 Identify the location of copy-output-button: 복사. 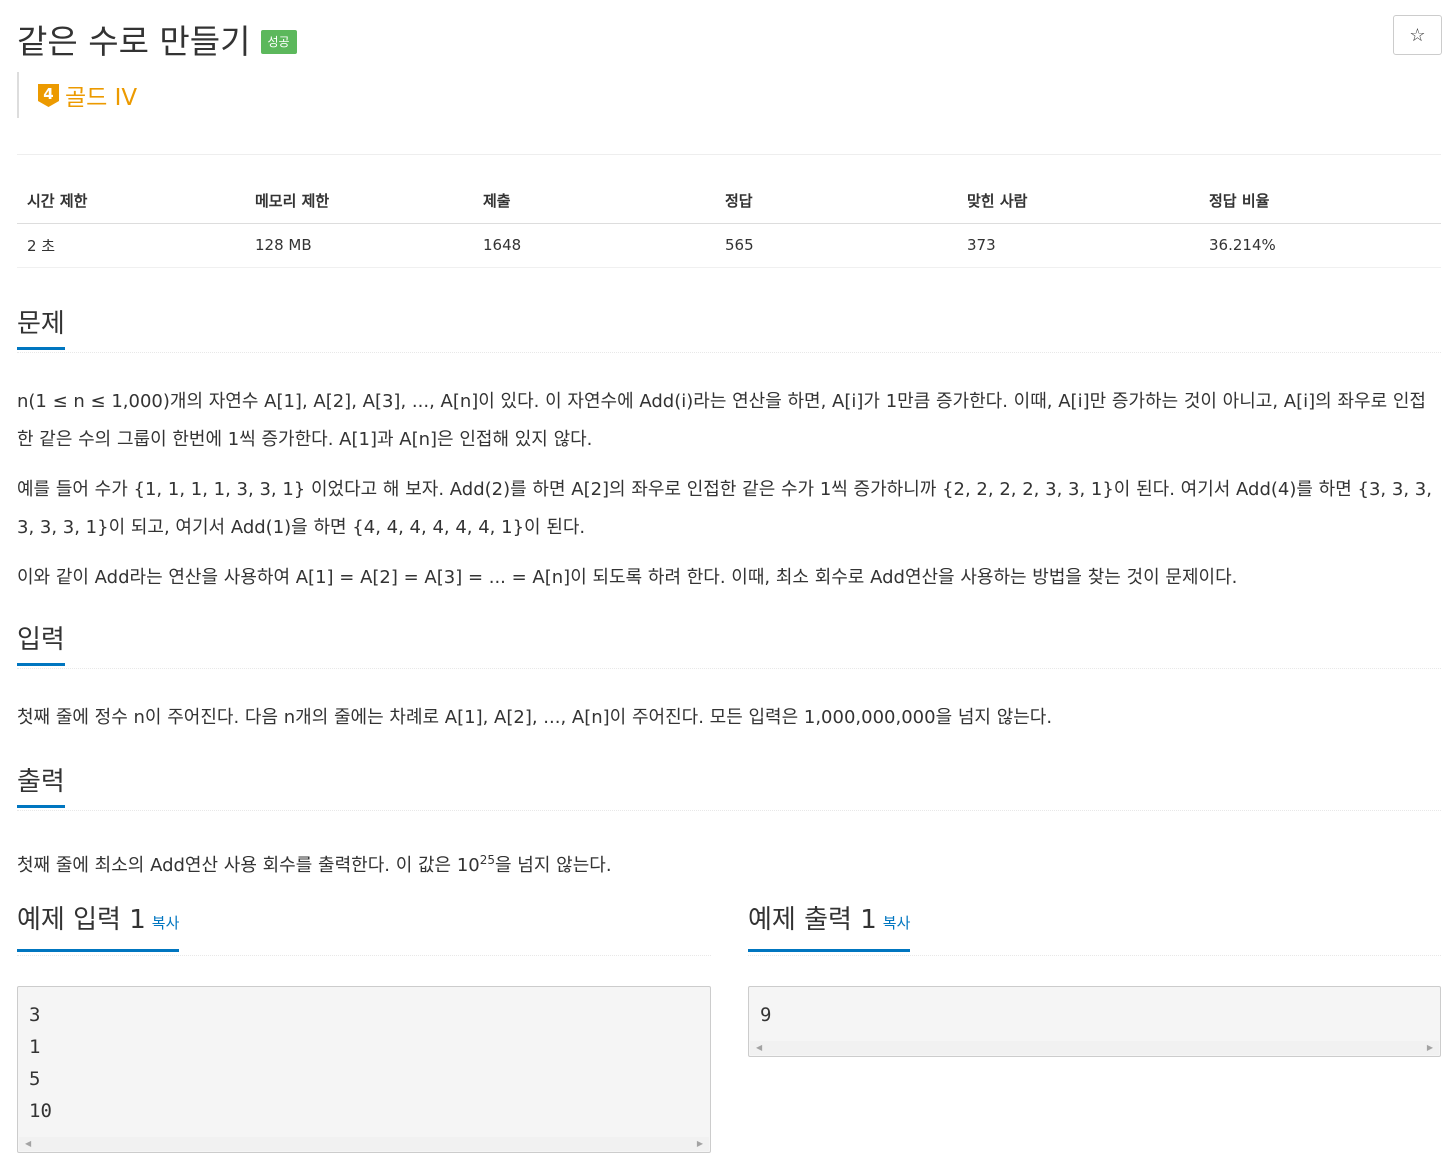
(897, 923).